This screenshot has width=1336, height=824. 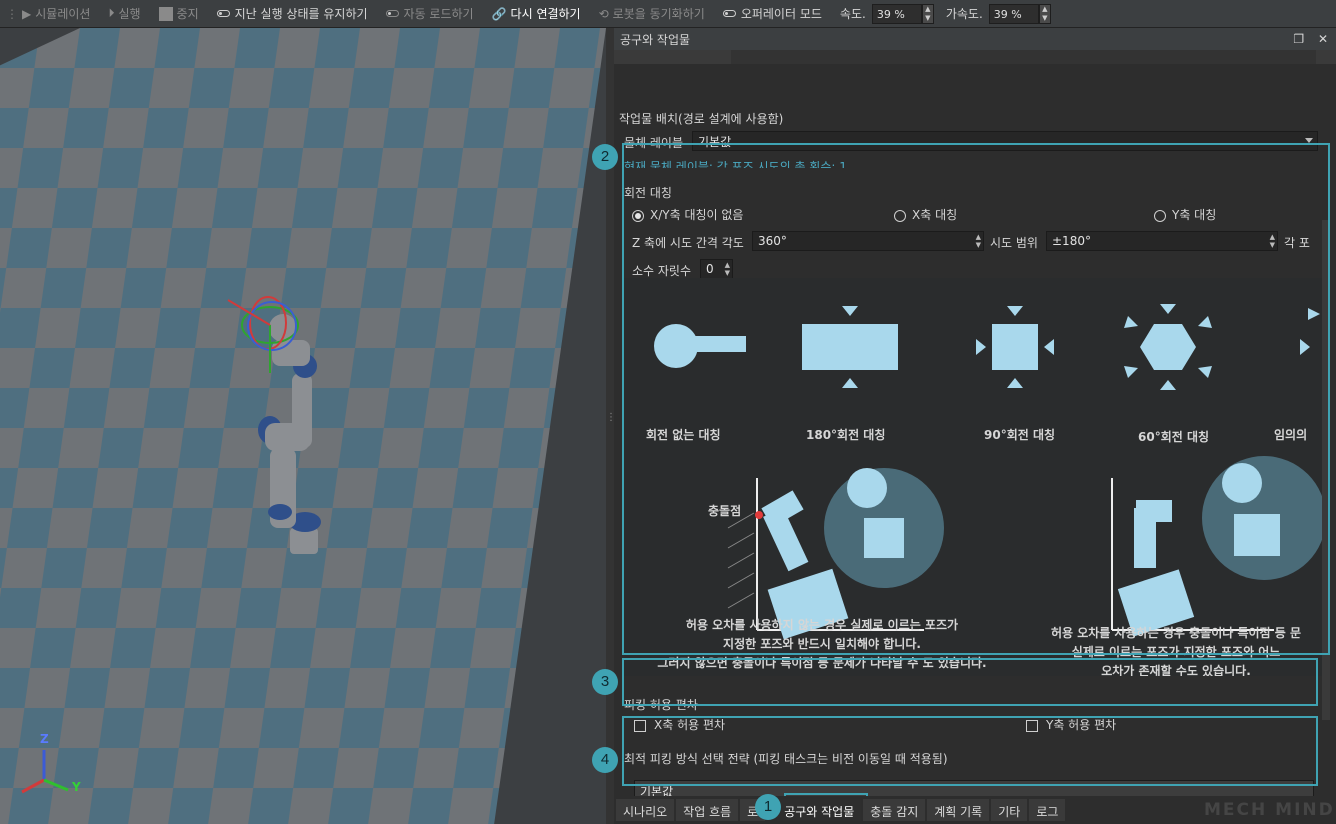 What do you see at coordinates (76, 787) in the screenshot?
I see `axis-y-label: Y` at bounding box center [76, 787].